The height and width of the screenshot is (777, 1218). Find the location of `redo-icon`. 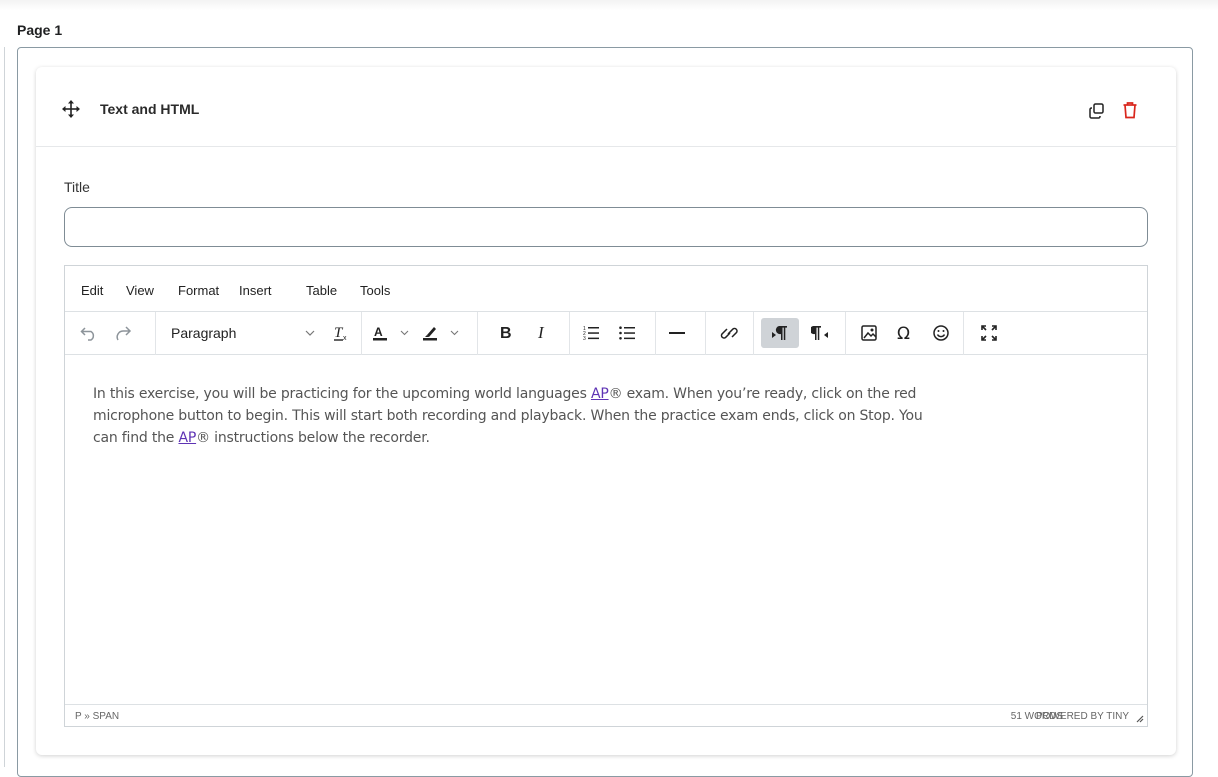

redo-icon is located at coordinates (124, 333).